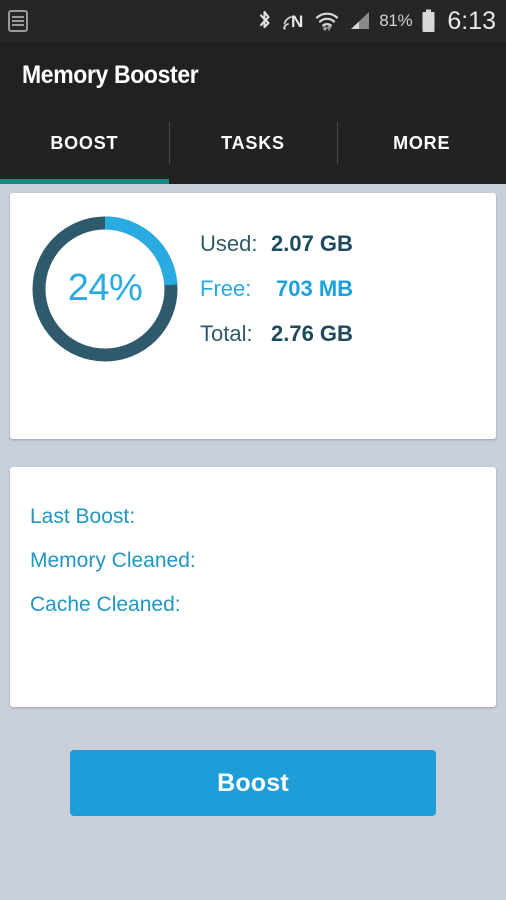  Describe the element at coordinates (312, 243) in the screenshot. I see `memory-stat-used-value: 2.07 GB` at that location.